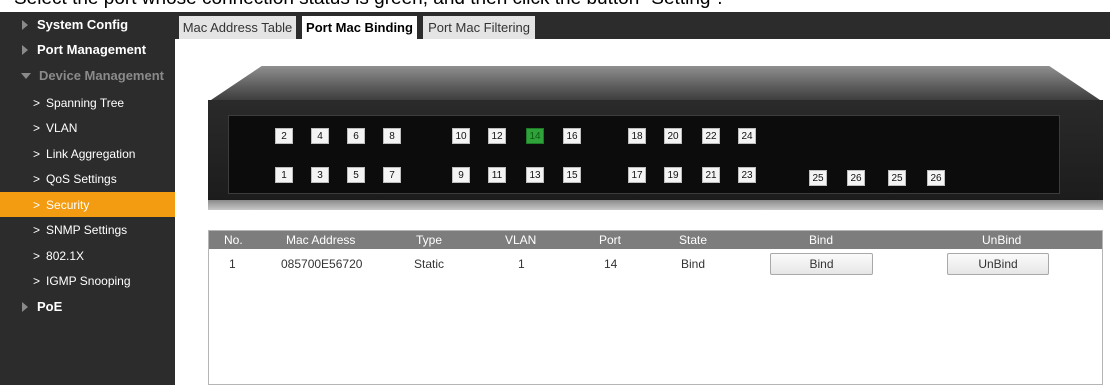  Describe the element at coordinates (693, 240) in the screenshot. I see `header-state: State` at that location.